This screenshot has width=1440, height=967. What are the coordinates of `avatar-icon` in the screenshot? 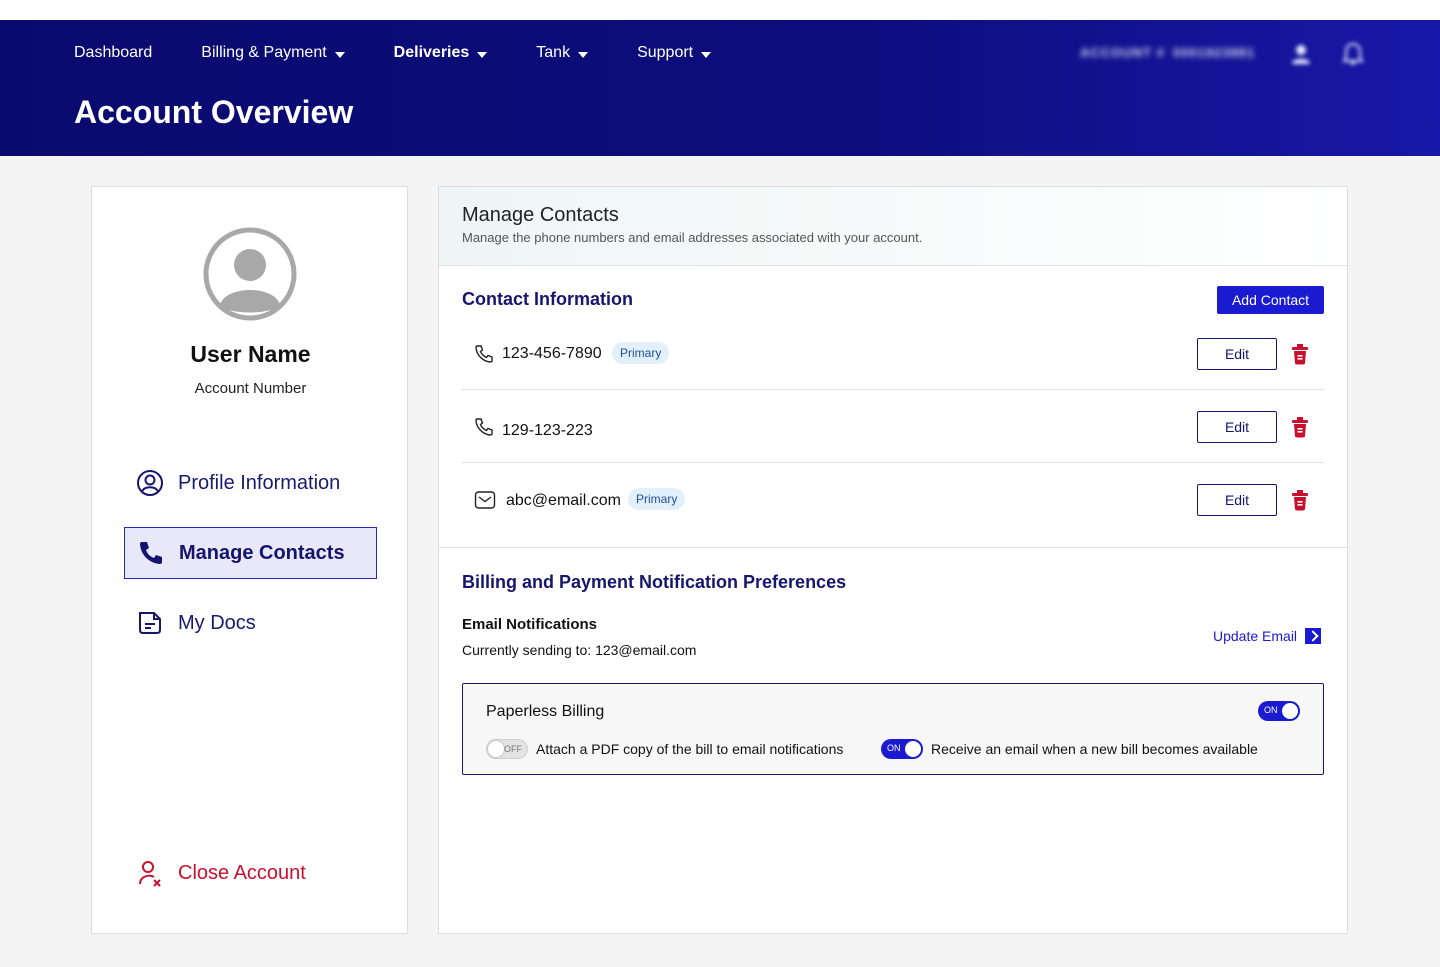 It's located at (250, 274).